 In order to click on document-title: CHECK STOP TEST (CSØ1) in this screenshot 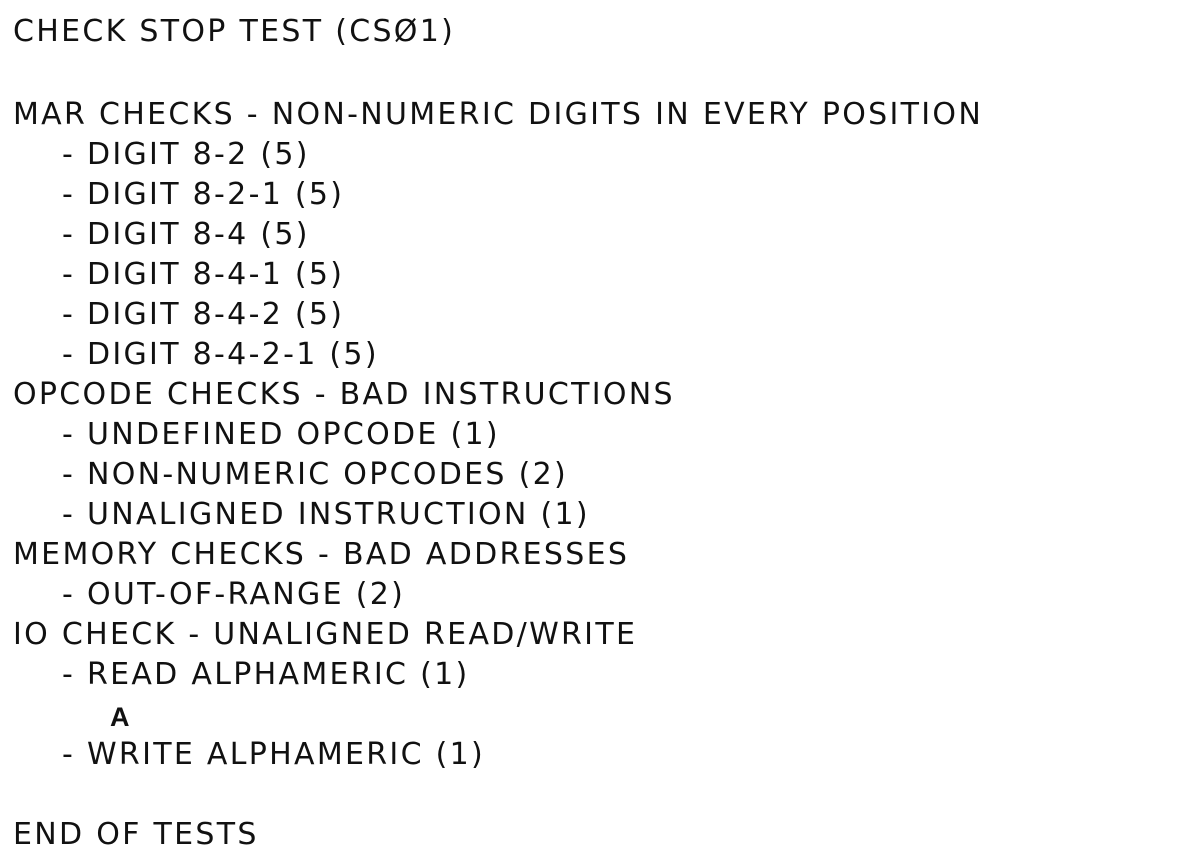, I will do `click(234, 31)`.